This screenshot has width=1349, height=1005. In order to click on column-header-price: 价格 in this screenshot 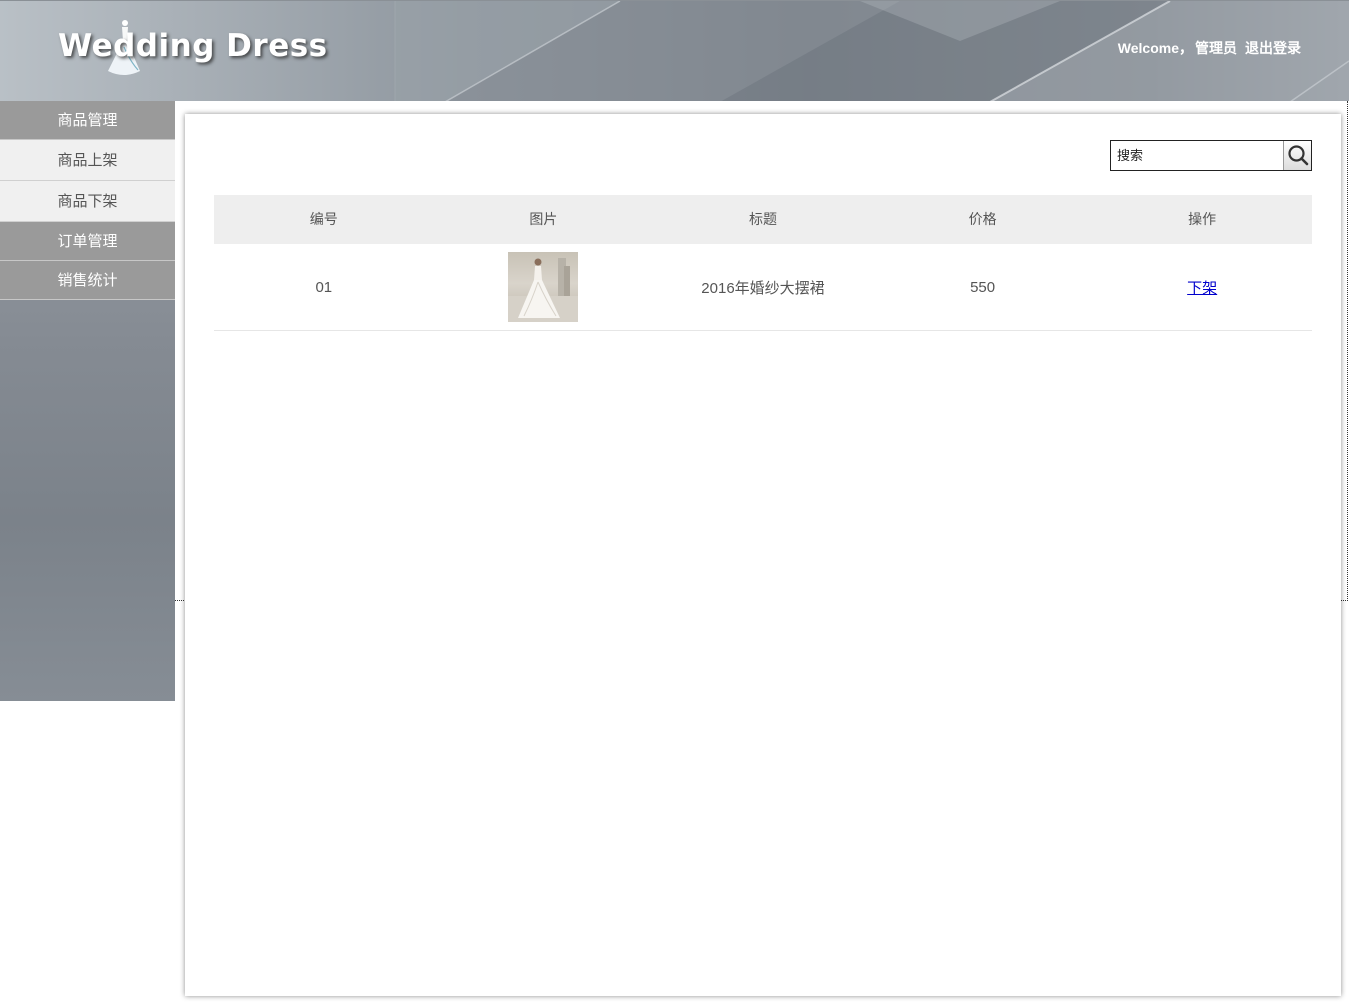, I will do `click(982, 219)`.